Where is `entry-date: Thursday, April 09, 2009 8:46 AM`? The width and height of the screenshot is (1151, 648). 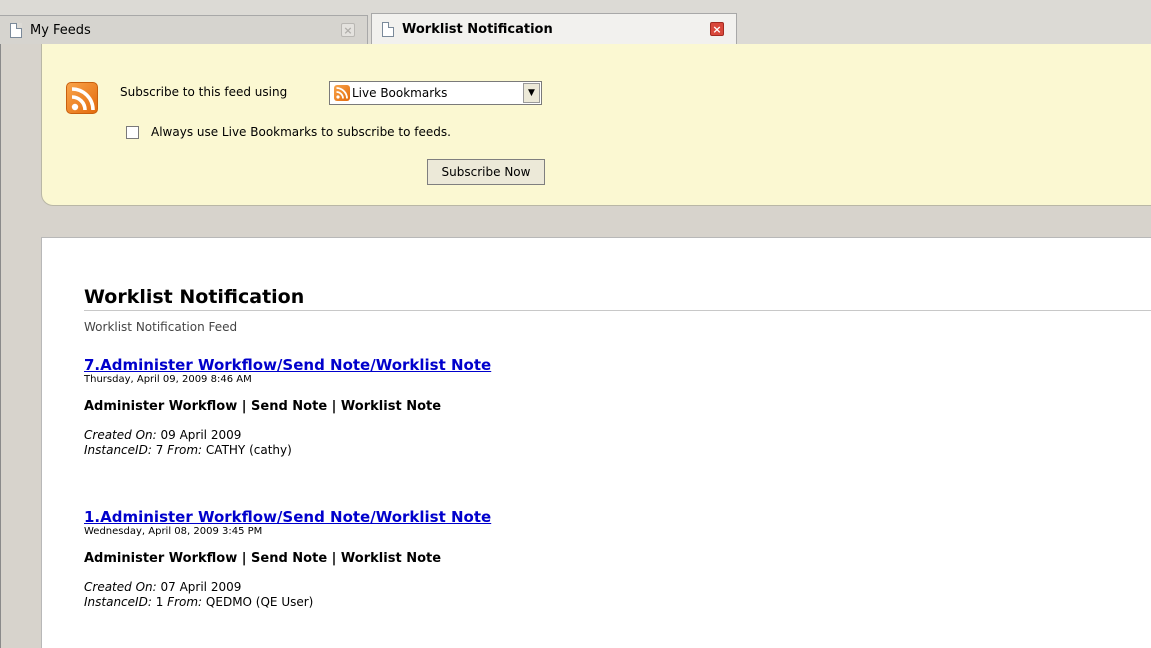
entry-date: Thursday, April 09, 2009 8:46 AM is located at coordinates (168, 379).